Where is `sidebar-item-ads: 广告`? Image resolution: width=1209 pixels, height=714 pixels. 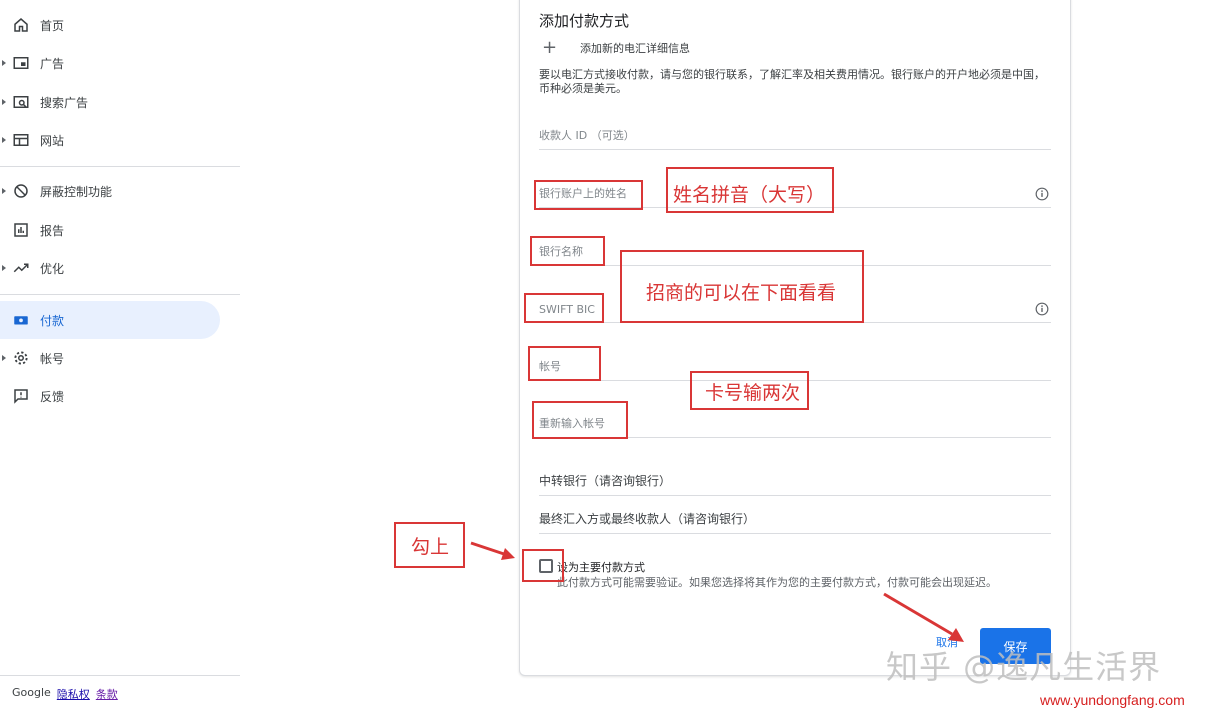 sidebar-item-ads: 广告 is located at coordinates (110, 63).